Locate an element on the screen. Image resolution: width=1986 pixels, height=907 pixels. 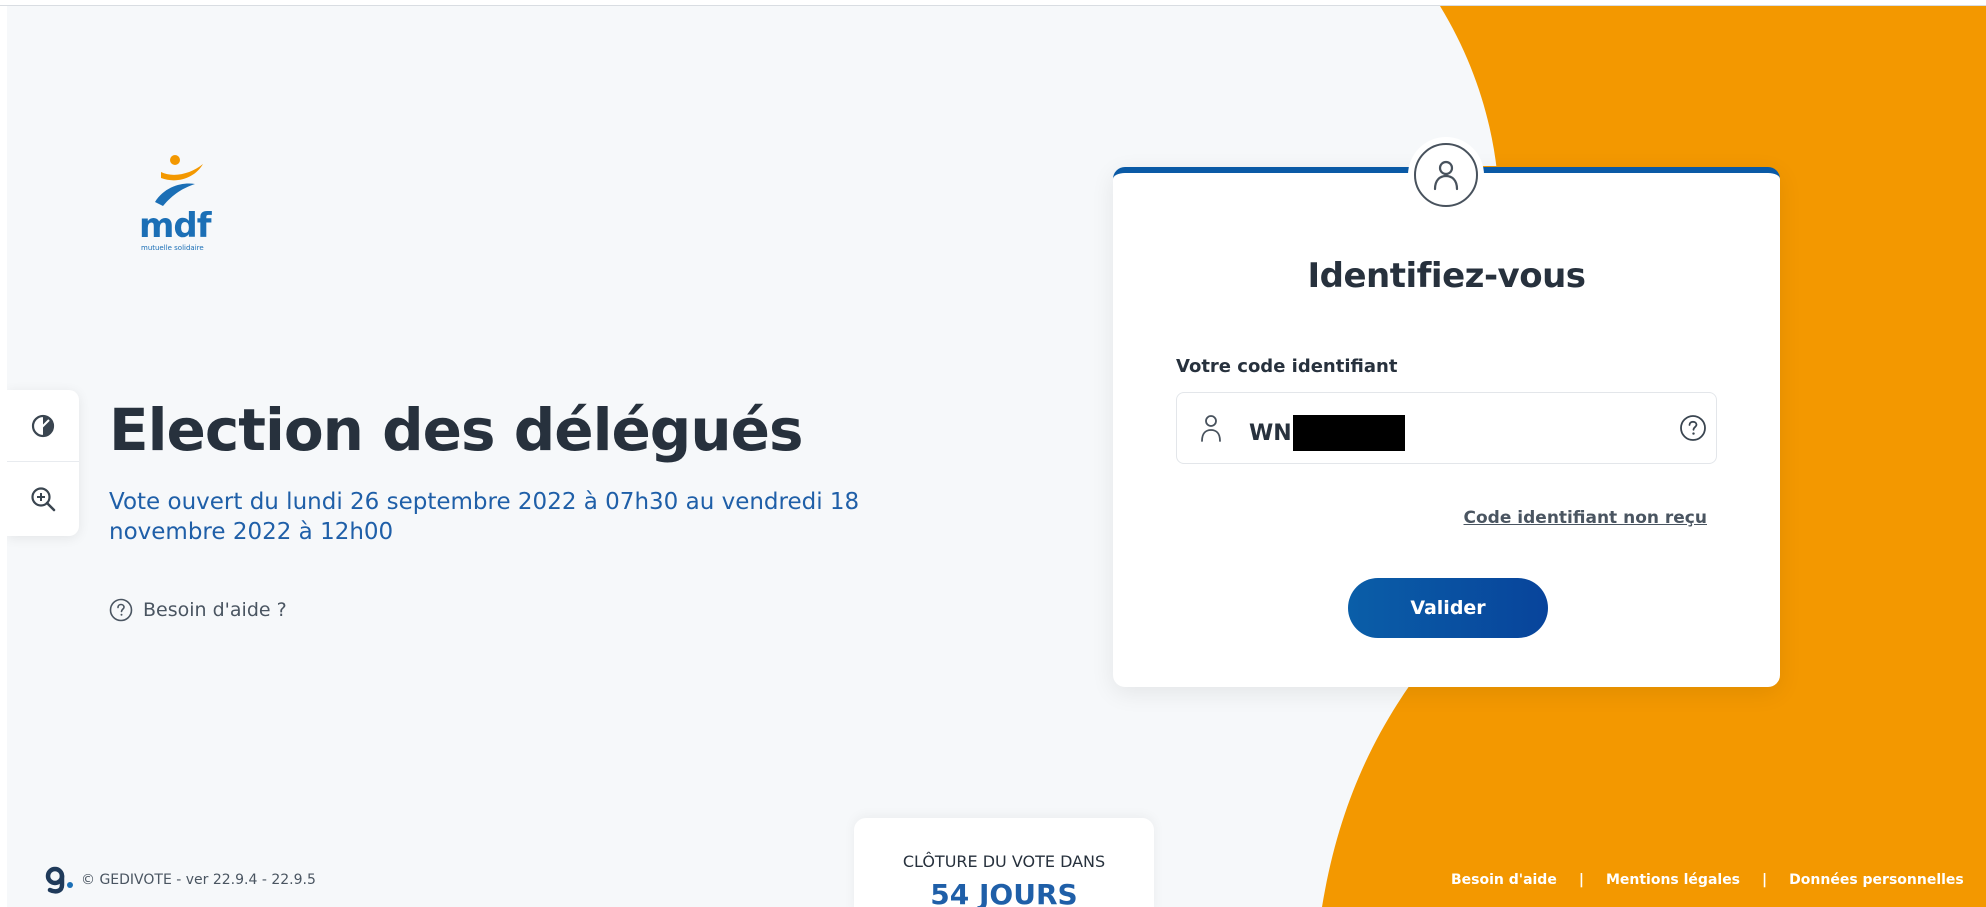
logo-wordmark: mdf is located at coordinates (175, 226).